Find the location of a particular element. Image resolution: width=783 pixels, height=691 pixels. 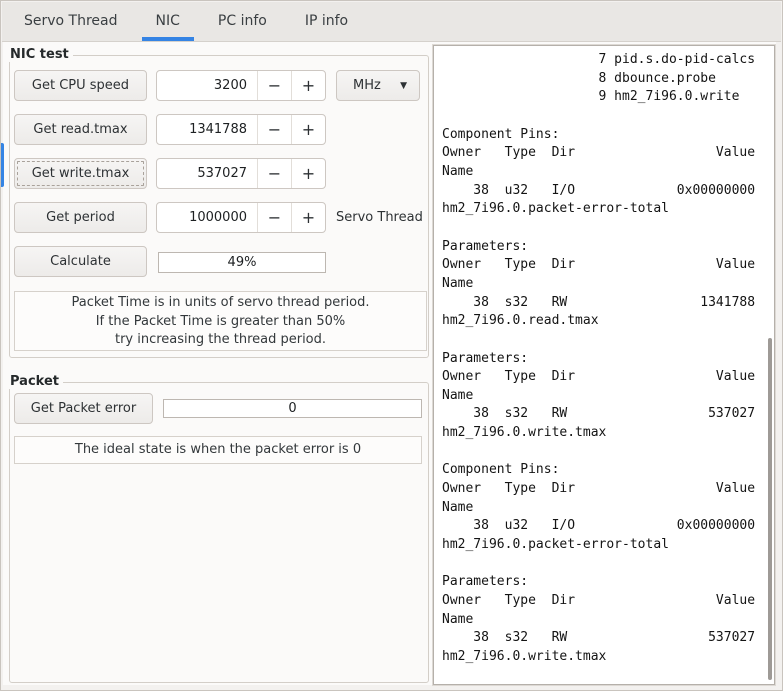

tab-servo-thread: Servo Thread is located at coordinates (71, 21).